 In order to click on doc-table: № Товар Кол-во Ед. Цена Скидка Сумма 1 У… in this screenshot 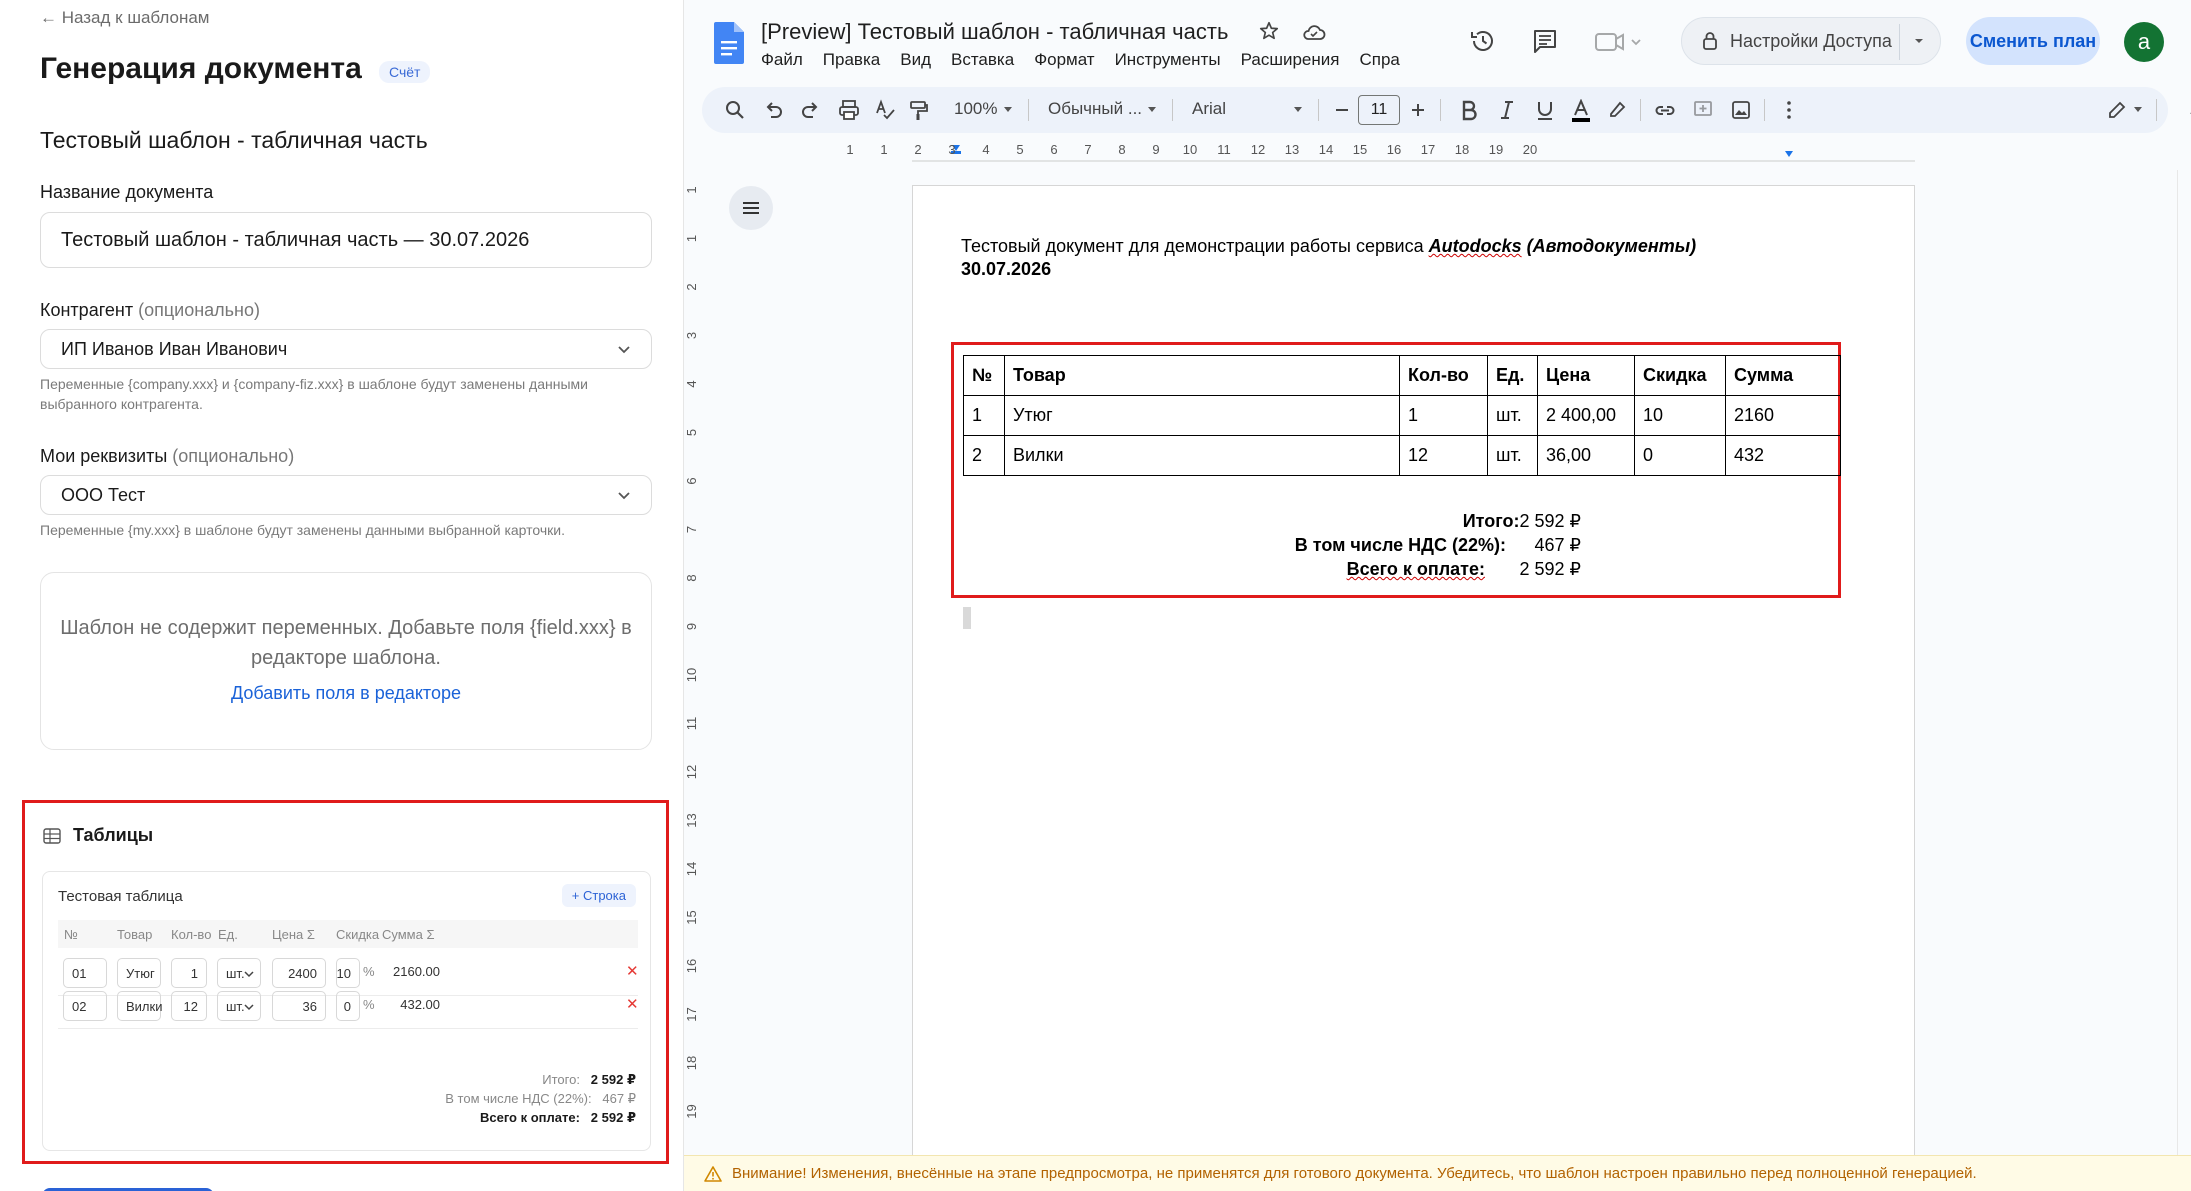, I will do `click(1402, 415)`.